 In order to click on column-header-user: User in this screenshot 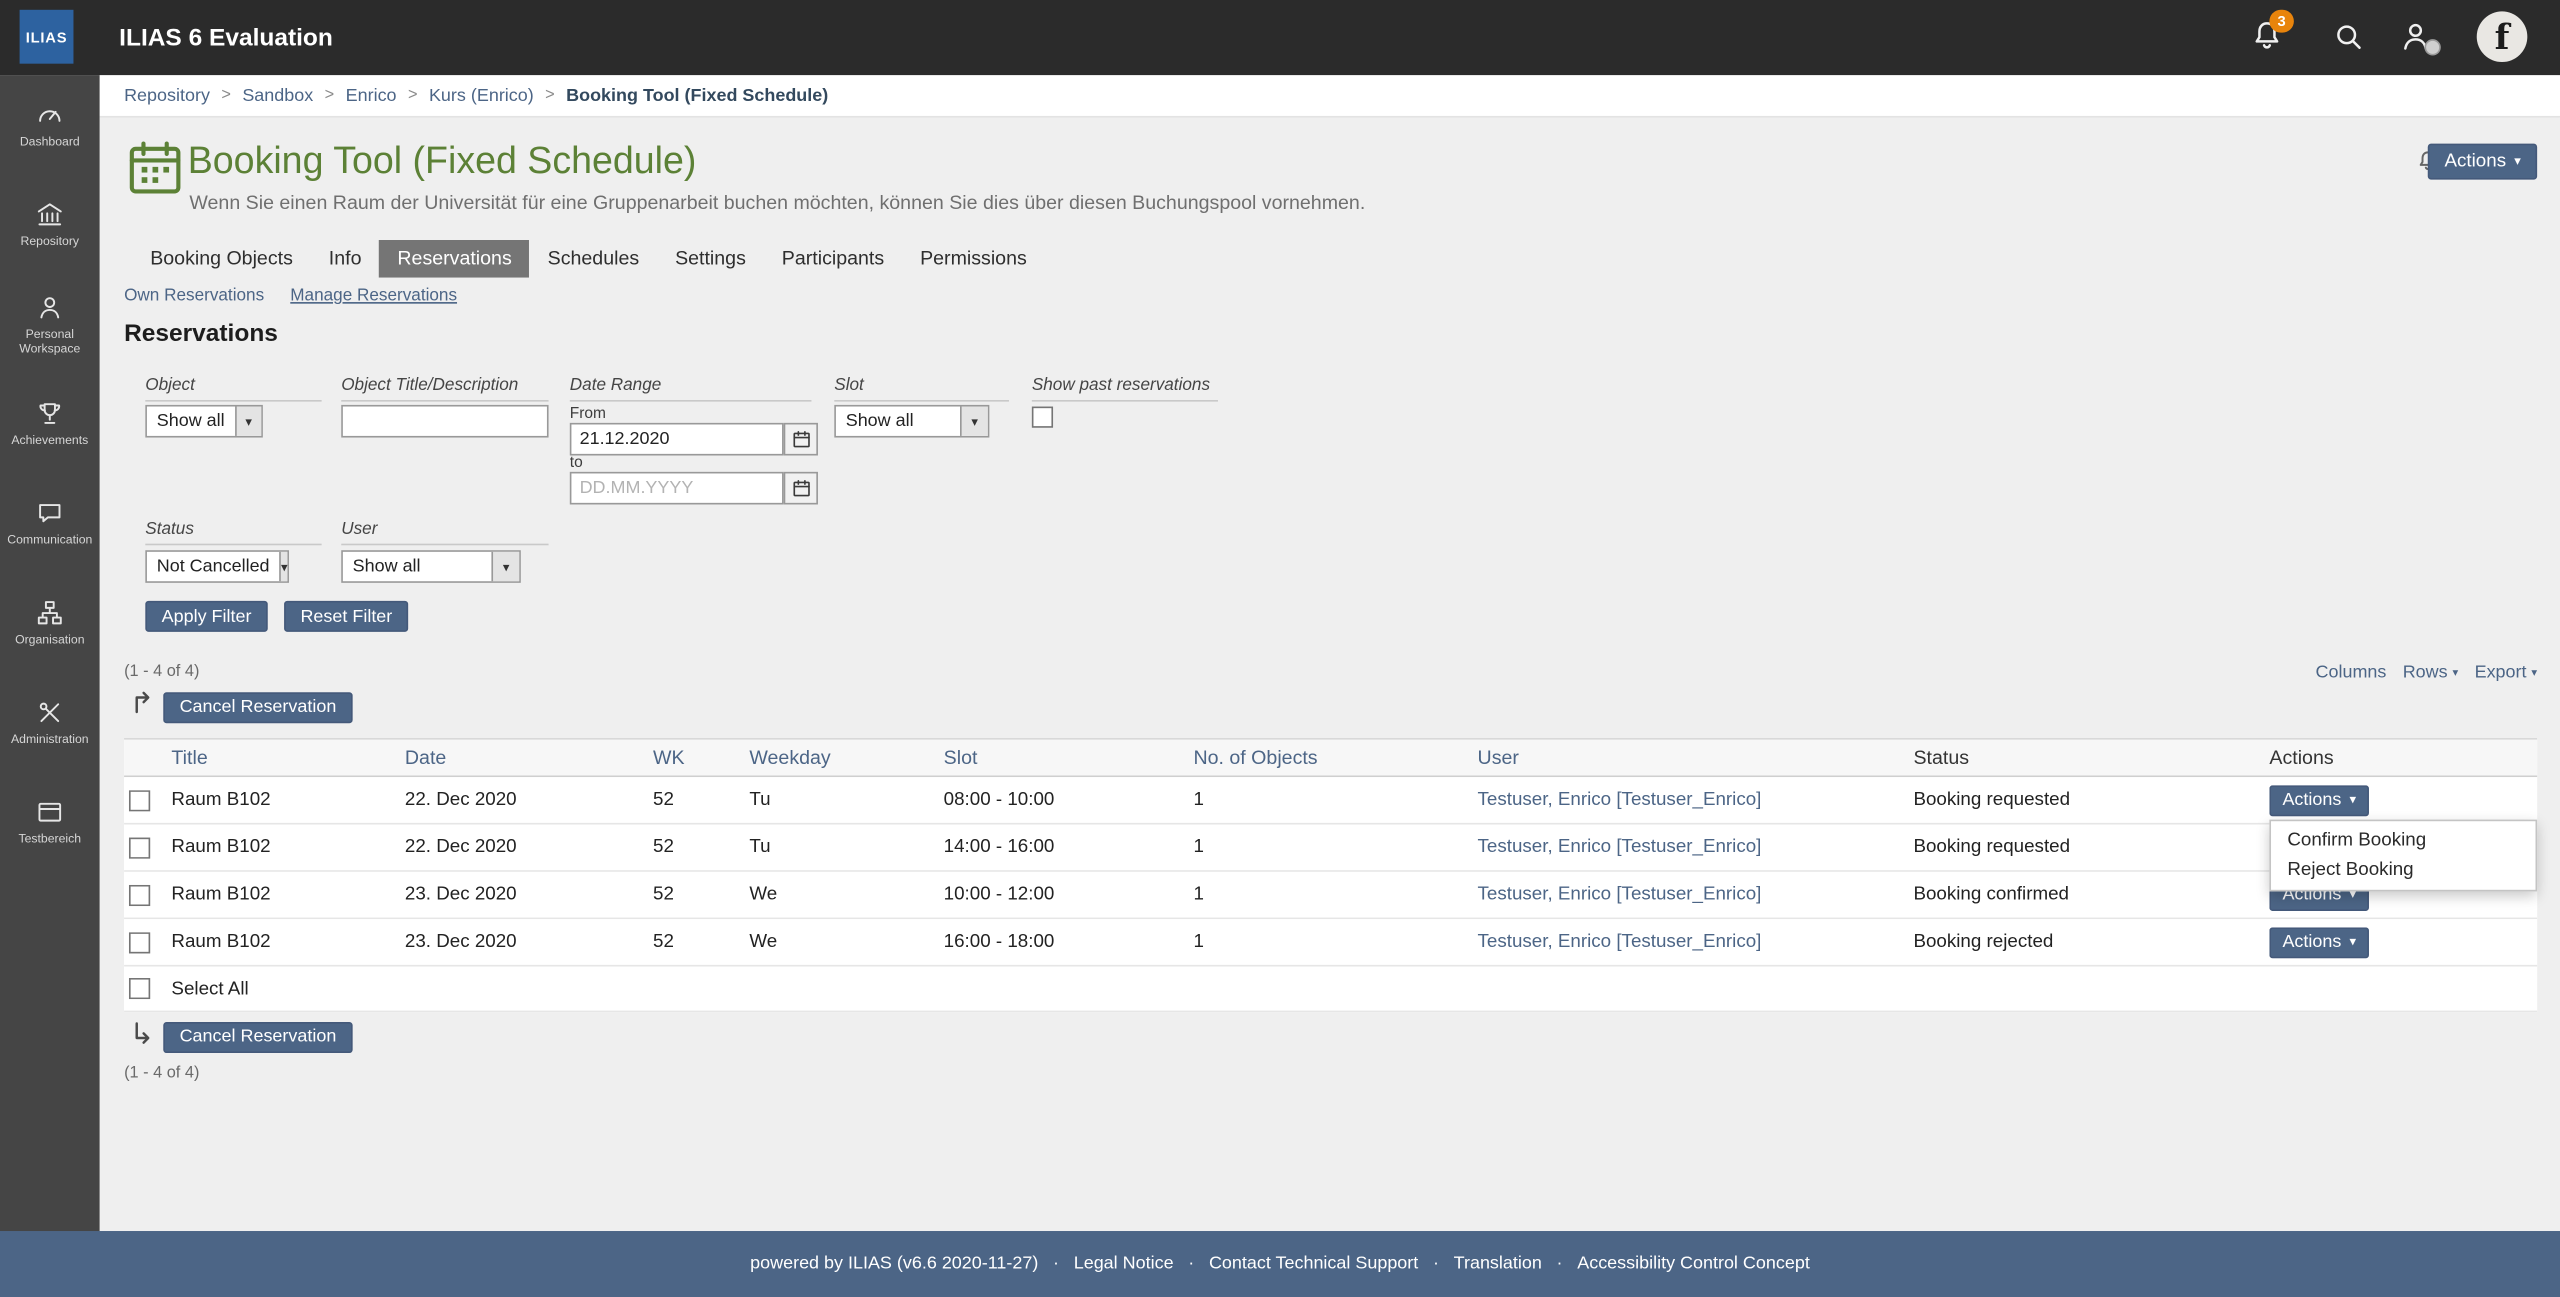, I will do `click(1696, 757)`.